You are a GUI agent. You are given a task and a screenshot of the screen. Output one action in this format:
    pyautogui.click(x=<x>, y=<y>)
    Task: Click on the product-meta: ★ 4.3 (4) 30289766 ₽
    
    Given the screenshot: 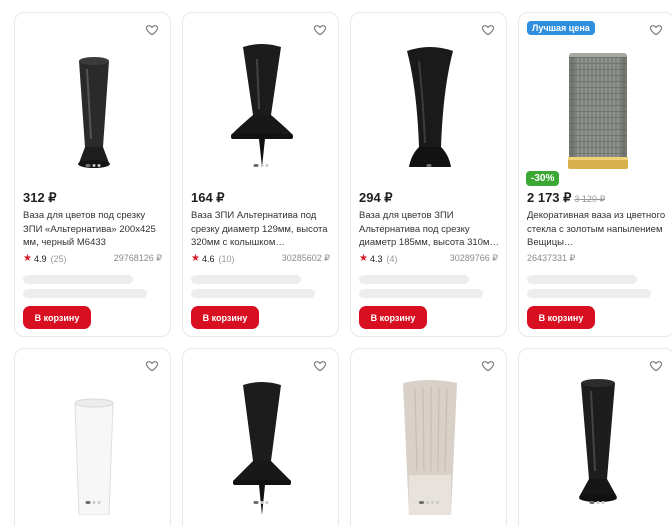 What is the action you would take?
    pyautogui.click(x=428, y=258)
    